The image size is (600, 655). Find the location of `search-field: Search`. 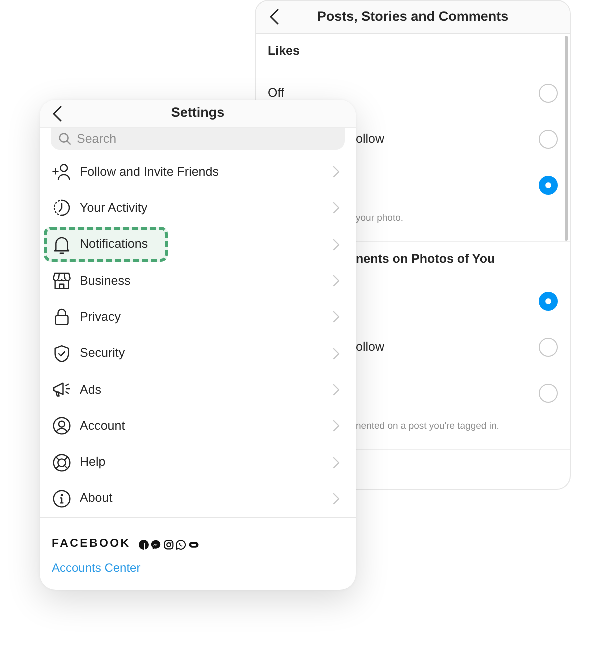

search-field: Search is located at coordinates (198, 139).